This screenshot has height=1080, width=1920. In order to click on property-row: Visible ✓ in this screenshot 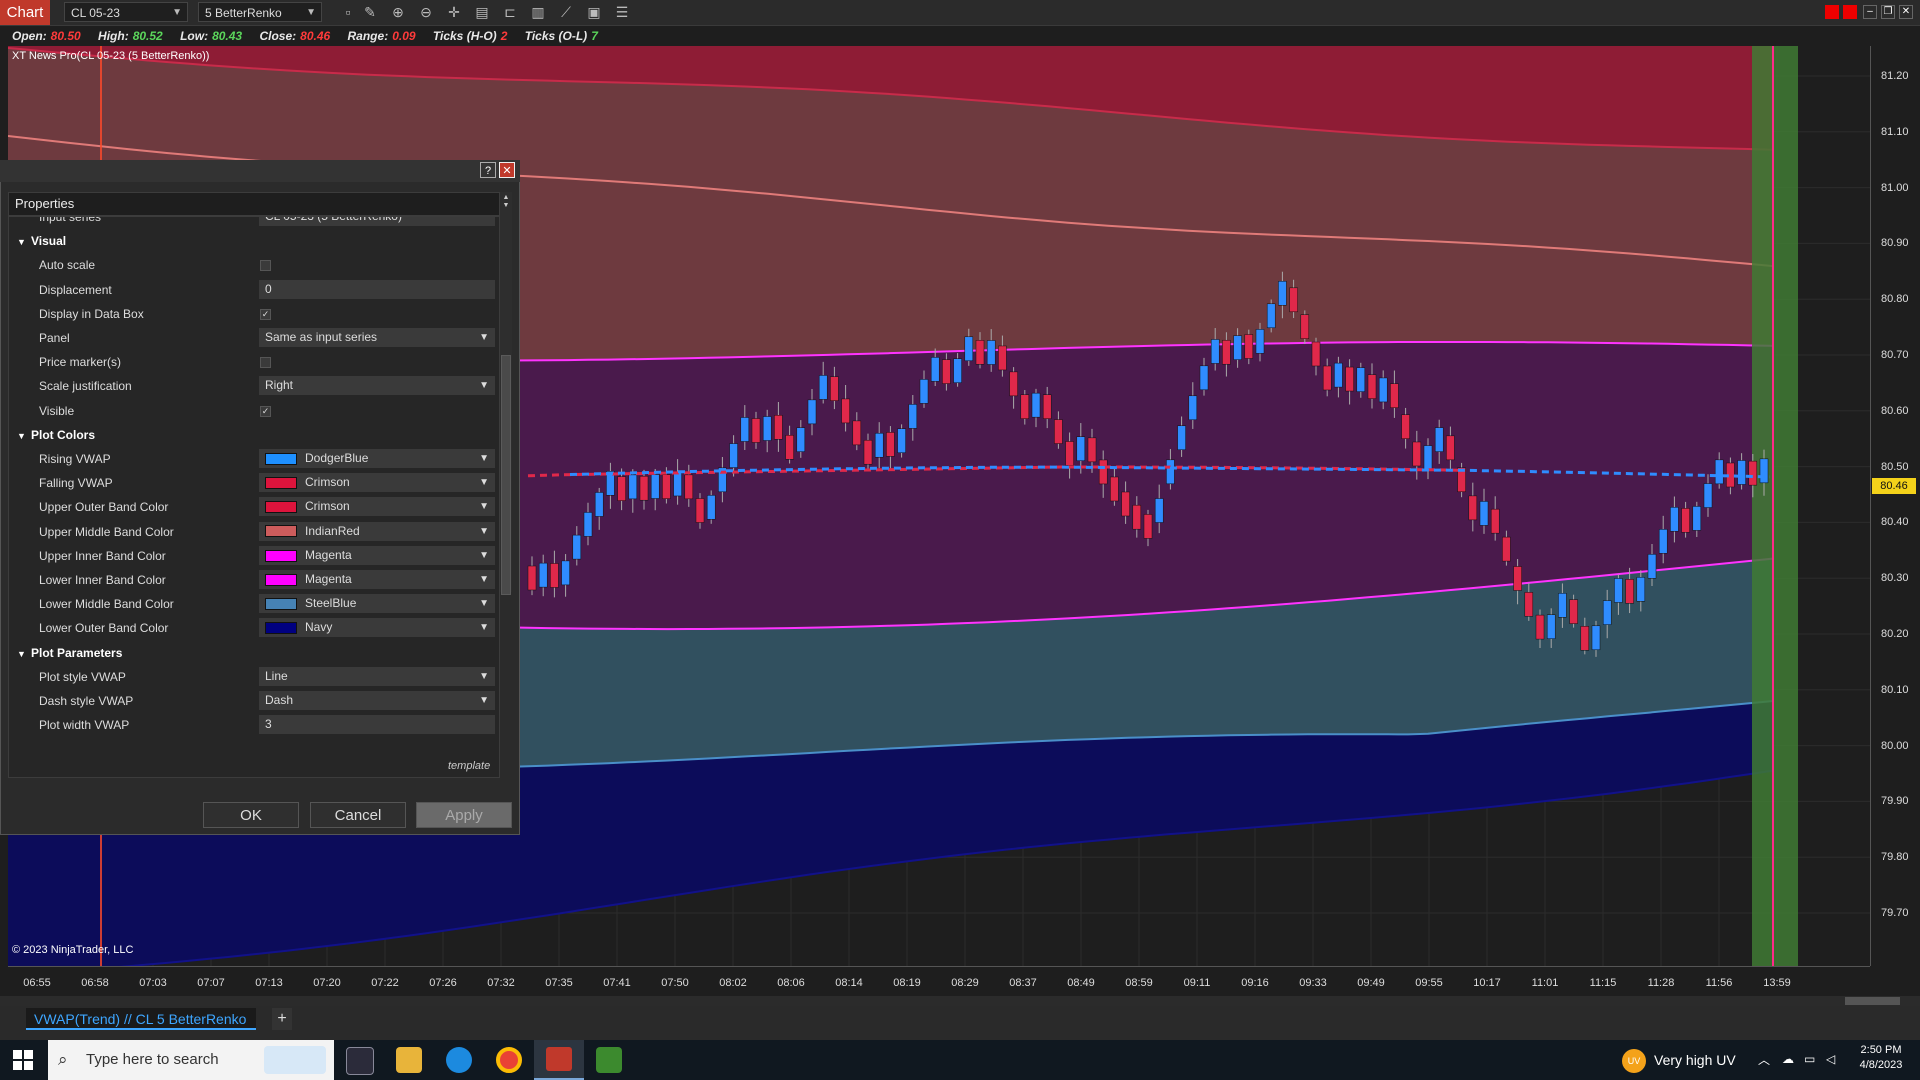, I will do `click(249, 411)`.